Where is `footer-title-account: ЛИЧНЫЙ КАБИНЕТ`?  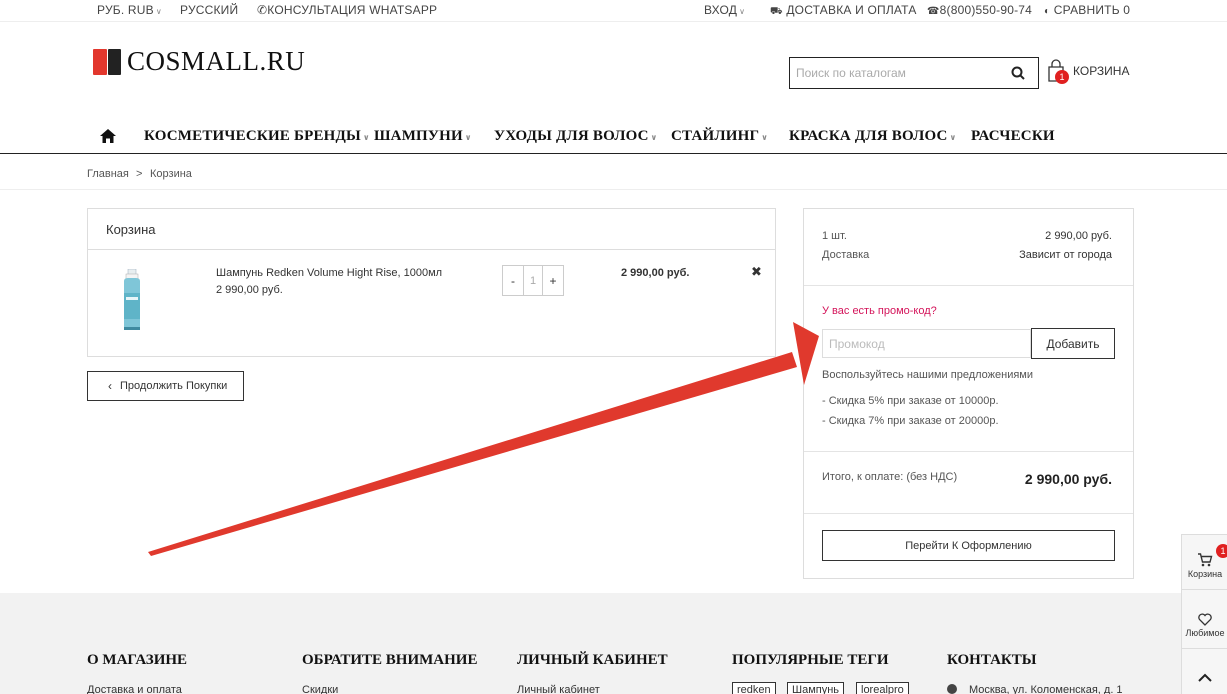 footer-title-account: ЛИЧНЫЙ КАБИНЕТ is located at coordinates (592, 660).